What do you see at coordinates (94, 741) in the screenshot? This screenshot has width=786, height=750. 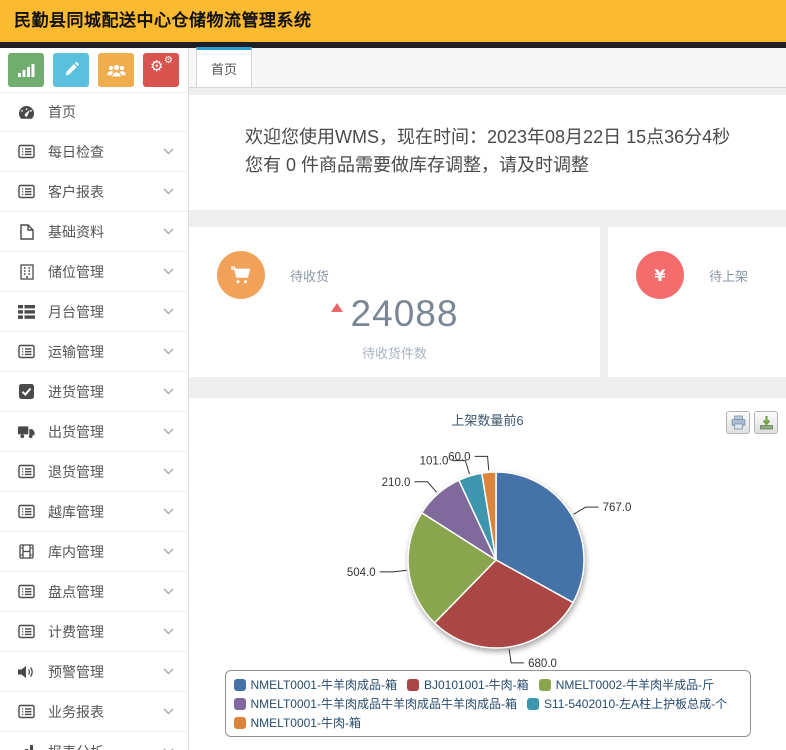 I see `sidebar-item-16: 报表分析` at bounding box center [94, 741].